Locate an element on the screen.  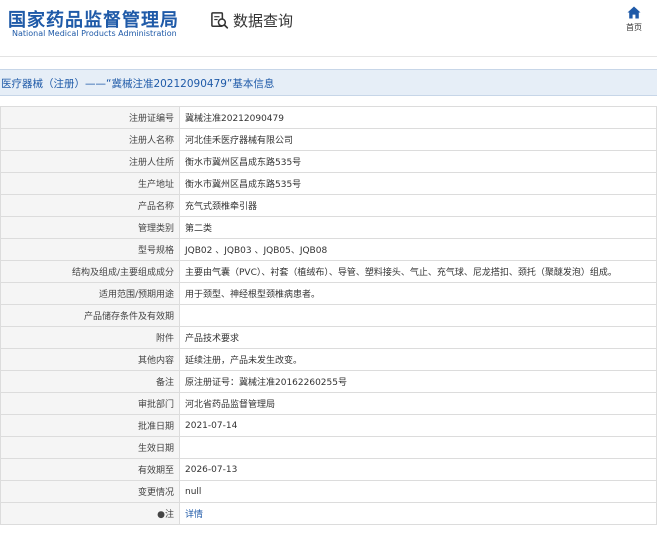
record-title-bar: 医疗器械（注册）——“冀械注准20212090479”基本信息 is located at coordinates (328, 82).